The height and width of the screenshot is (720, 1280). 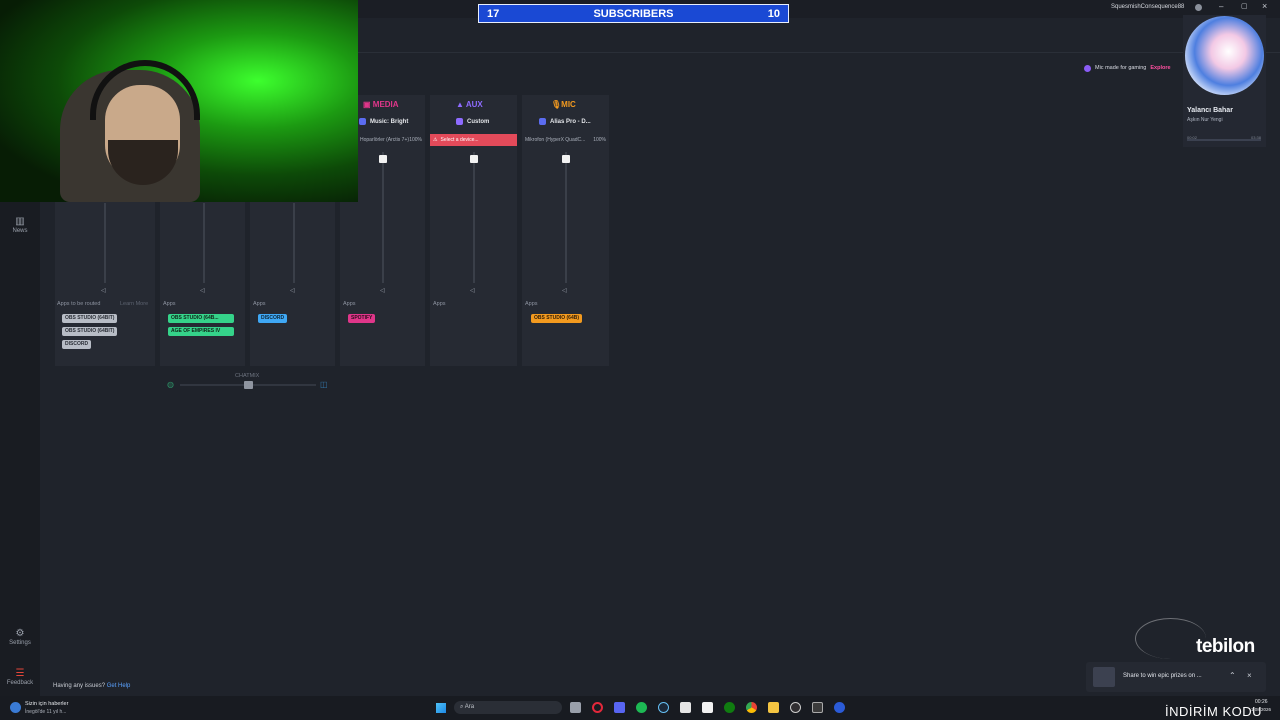 I want to click on subscriber-counter: 17 SUBSCRIBERS 10, so click(x=633, y=13).